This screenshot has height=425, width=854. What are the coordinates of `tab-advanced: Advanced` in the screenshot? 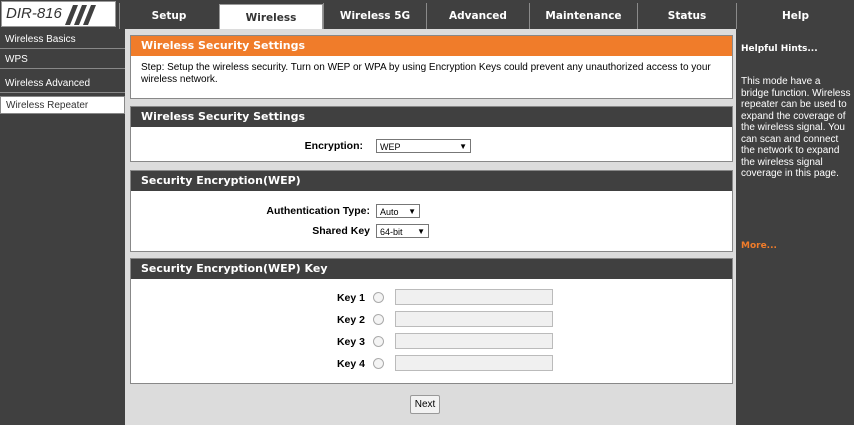 It's located at (477, 16).